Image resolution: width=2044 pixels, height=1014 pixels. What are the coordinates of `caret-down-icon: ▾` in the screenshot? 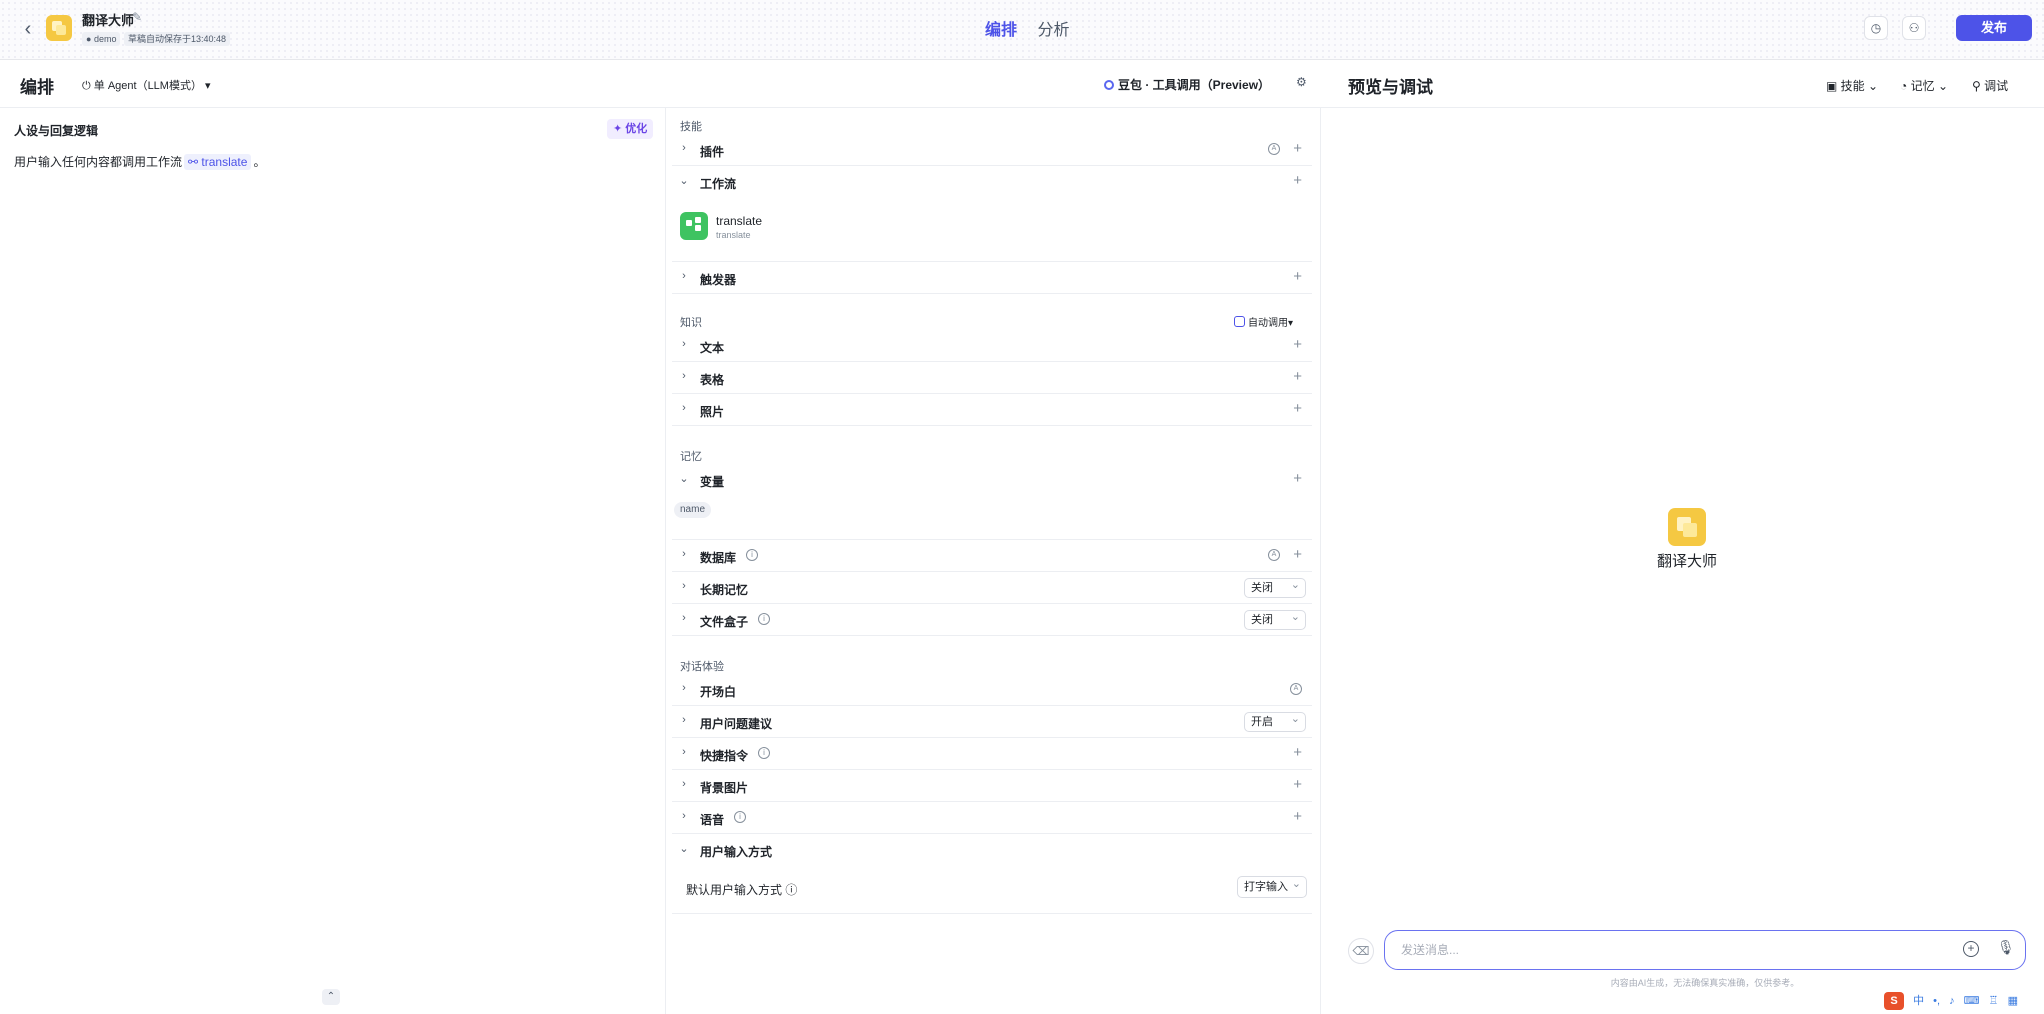 It's located at (208, 86).